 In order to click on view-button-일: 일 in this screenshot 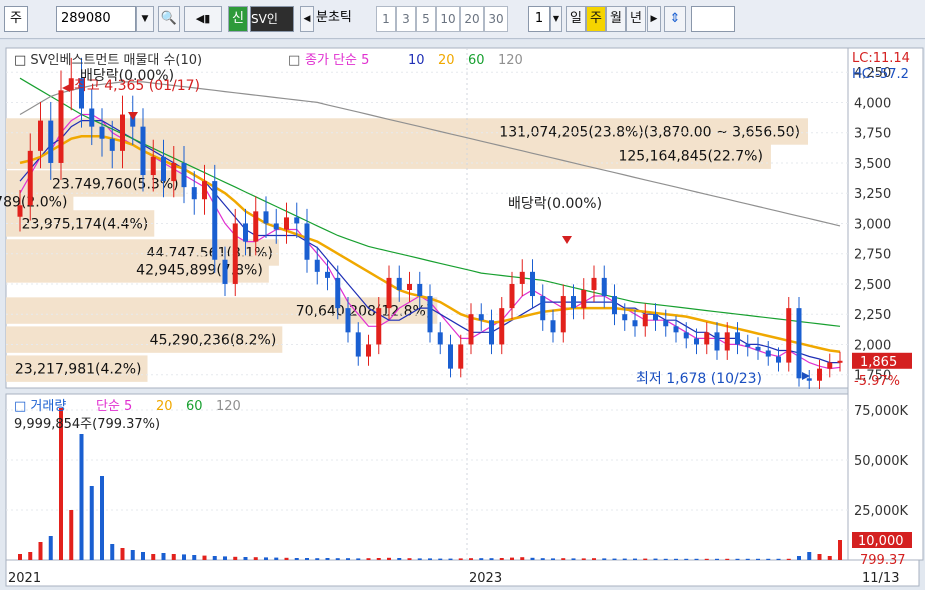, I will do `click(576, 19)`.